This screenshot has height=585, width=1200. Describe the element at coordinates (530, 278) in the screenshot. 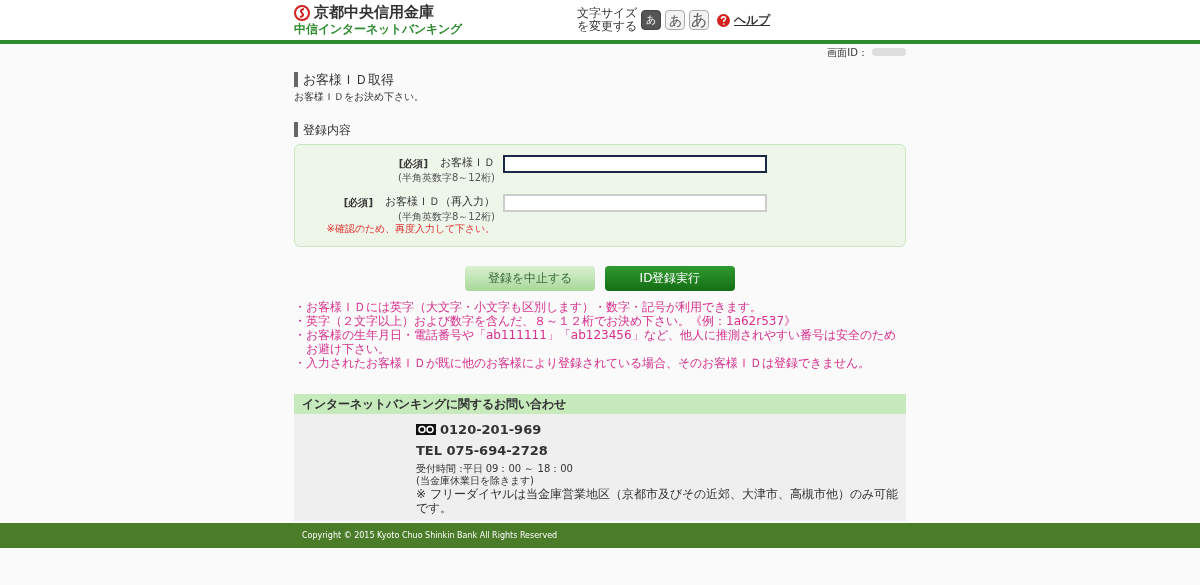

I see `cancel-button: 登録を中止する` at that location.